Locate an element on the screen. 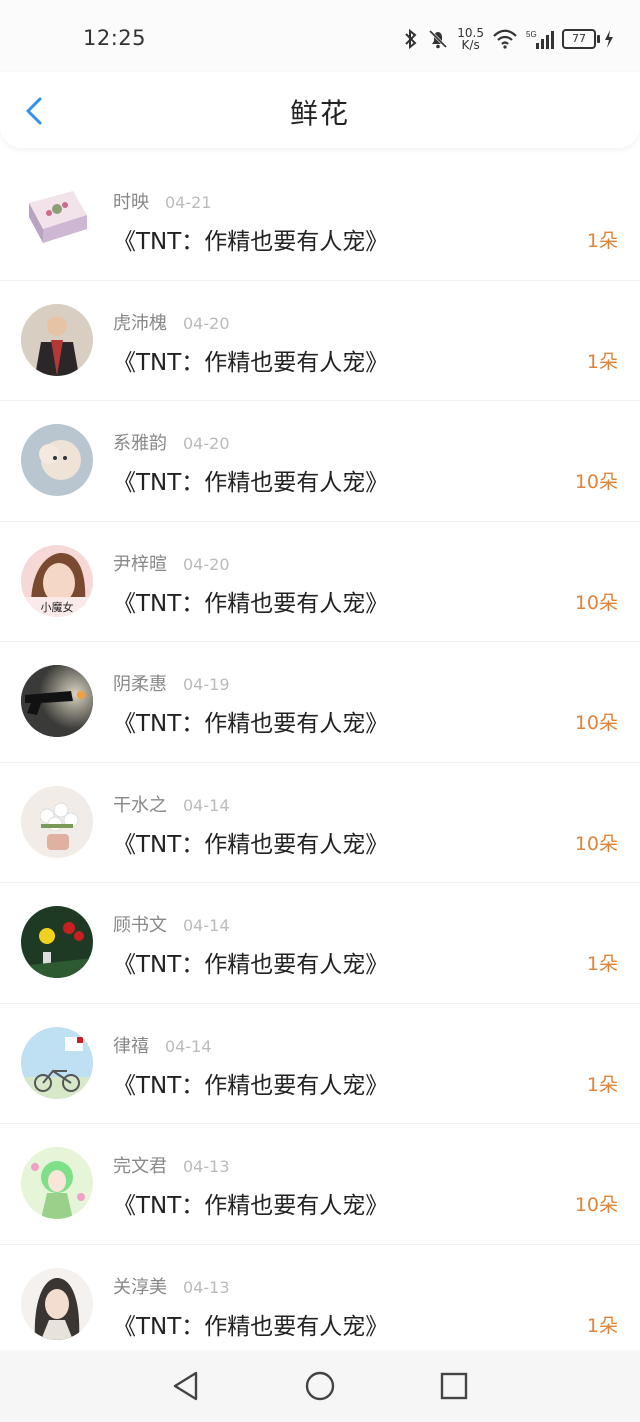 The width and height of the screenshot is (640, 1422). system-nav-bar is located at coordinates (320, 1386).